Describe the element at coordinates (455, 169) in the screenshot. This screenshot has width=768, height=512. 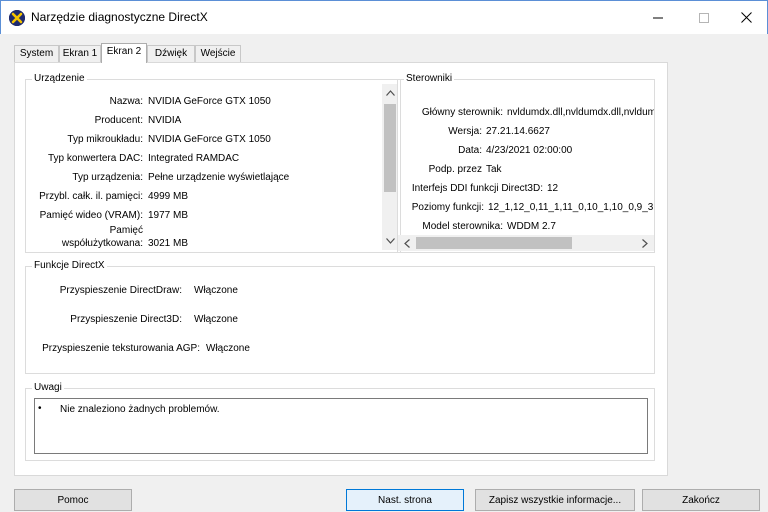
I see `signed-by-label: Podp. przez` at that location.